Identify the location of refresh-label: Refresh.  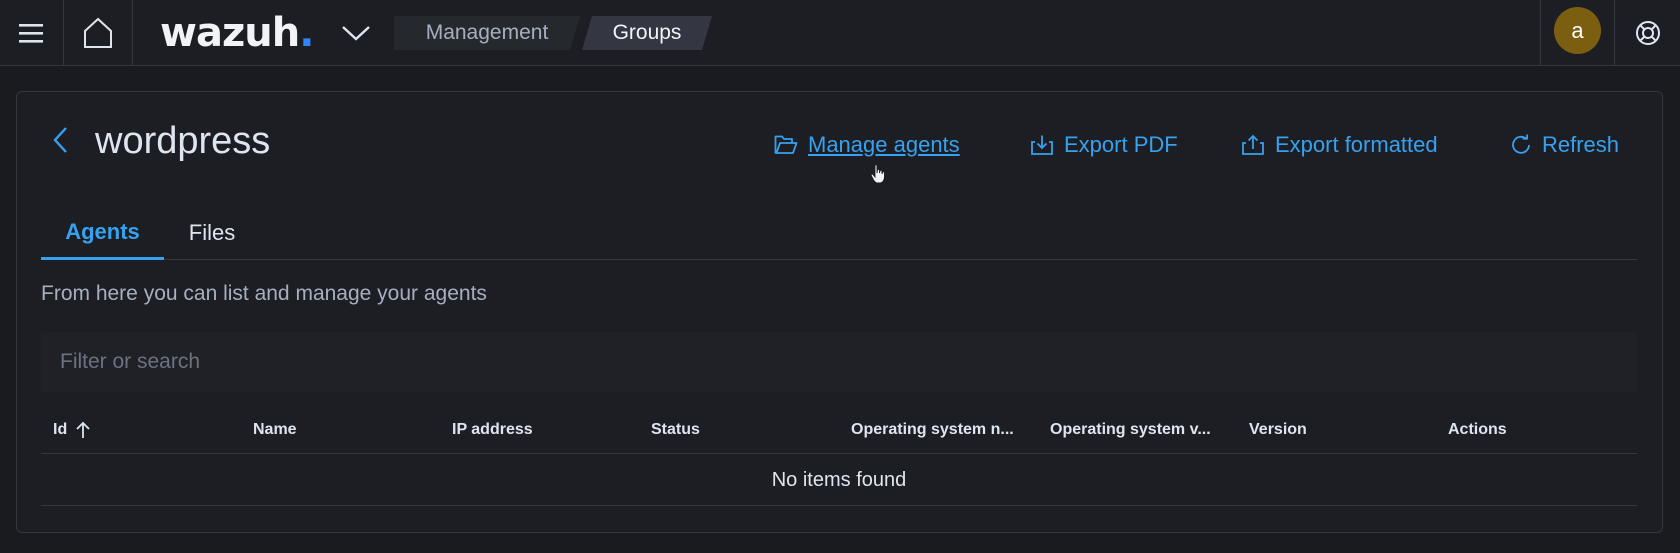
(1581, 144).